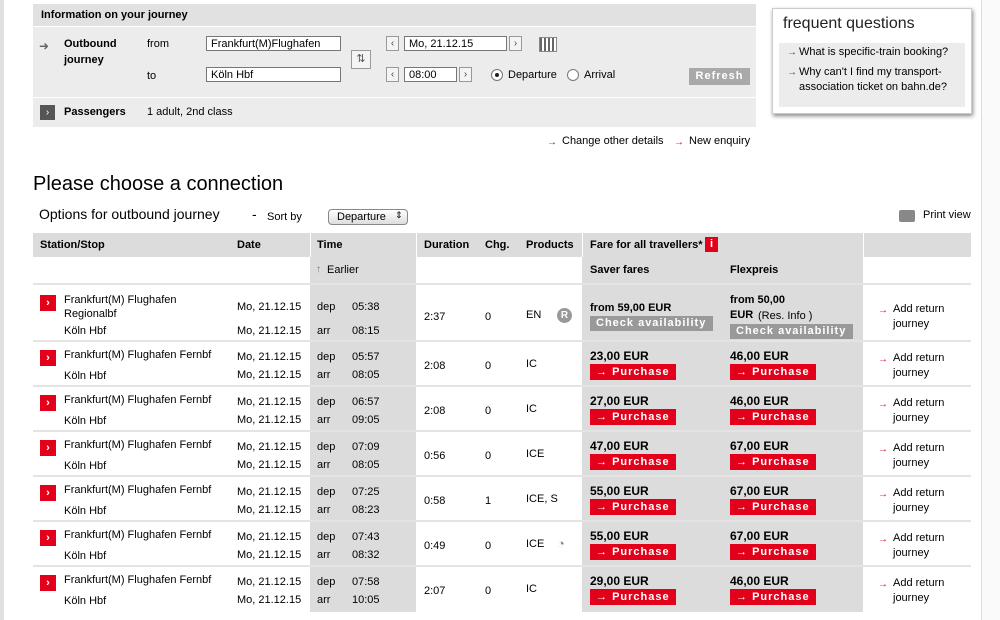 The width and height of the screenshot is (1000, 620). Describe the element at coordinates (366, 555) in the screenshot. I see `arr-time: 08:32` at that location.